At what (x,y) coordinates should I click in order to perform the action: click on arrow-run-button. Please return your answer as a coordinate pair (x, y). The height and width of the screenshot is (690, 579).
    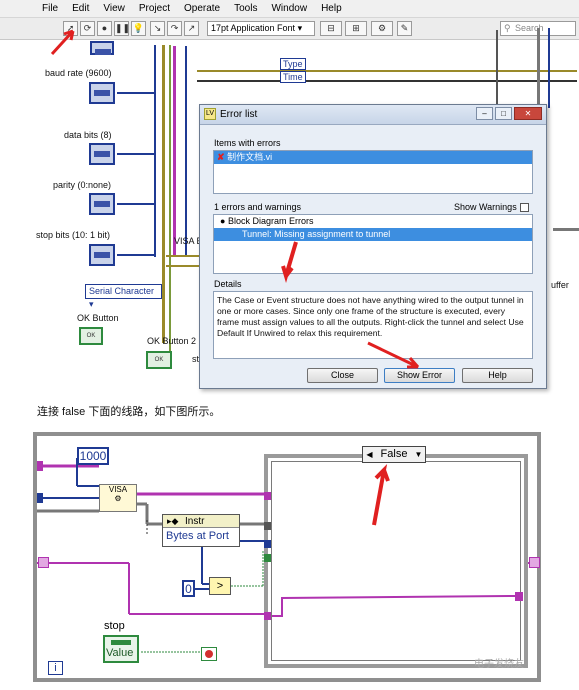
    Looking at the image, I should click on (62, 42).